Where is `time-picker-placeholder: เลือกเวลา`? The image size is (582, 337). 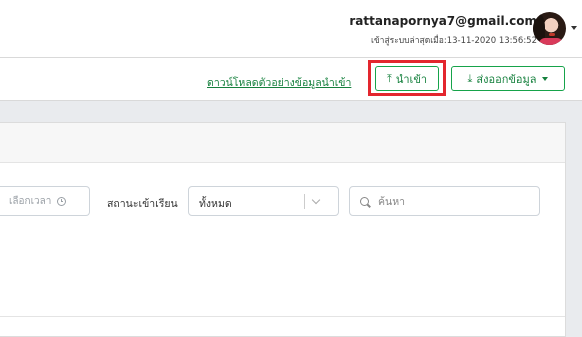 time-picker-placeholder: เลือกเวลา is located at coordinates (30, 201).